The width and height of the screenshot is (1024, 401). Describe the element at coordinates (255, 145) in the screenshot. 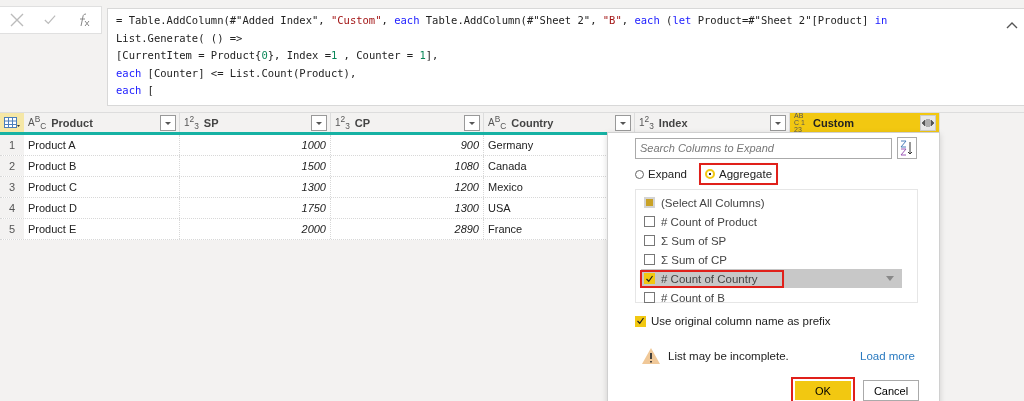

I see `table-cell: 1000` at that location.